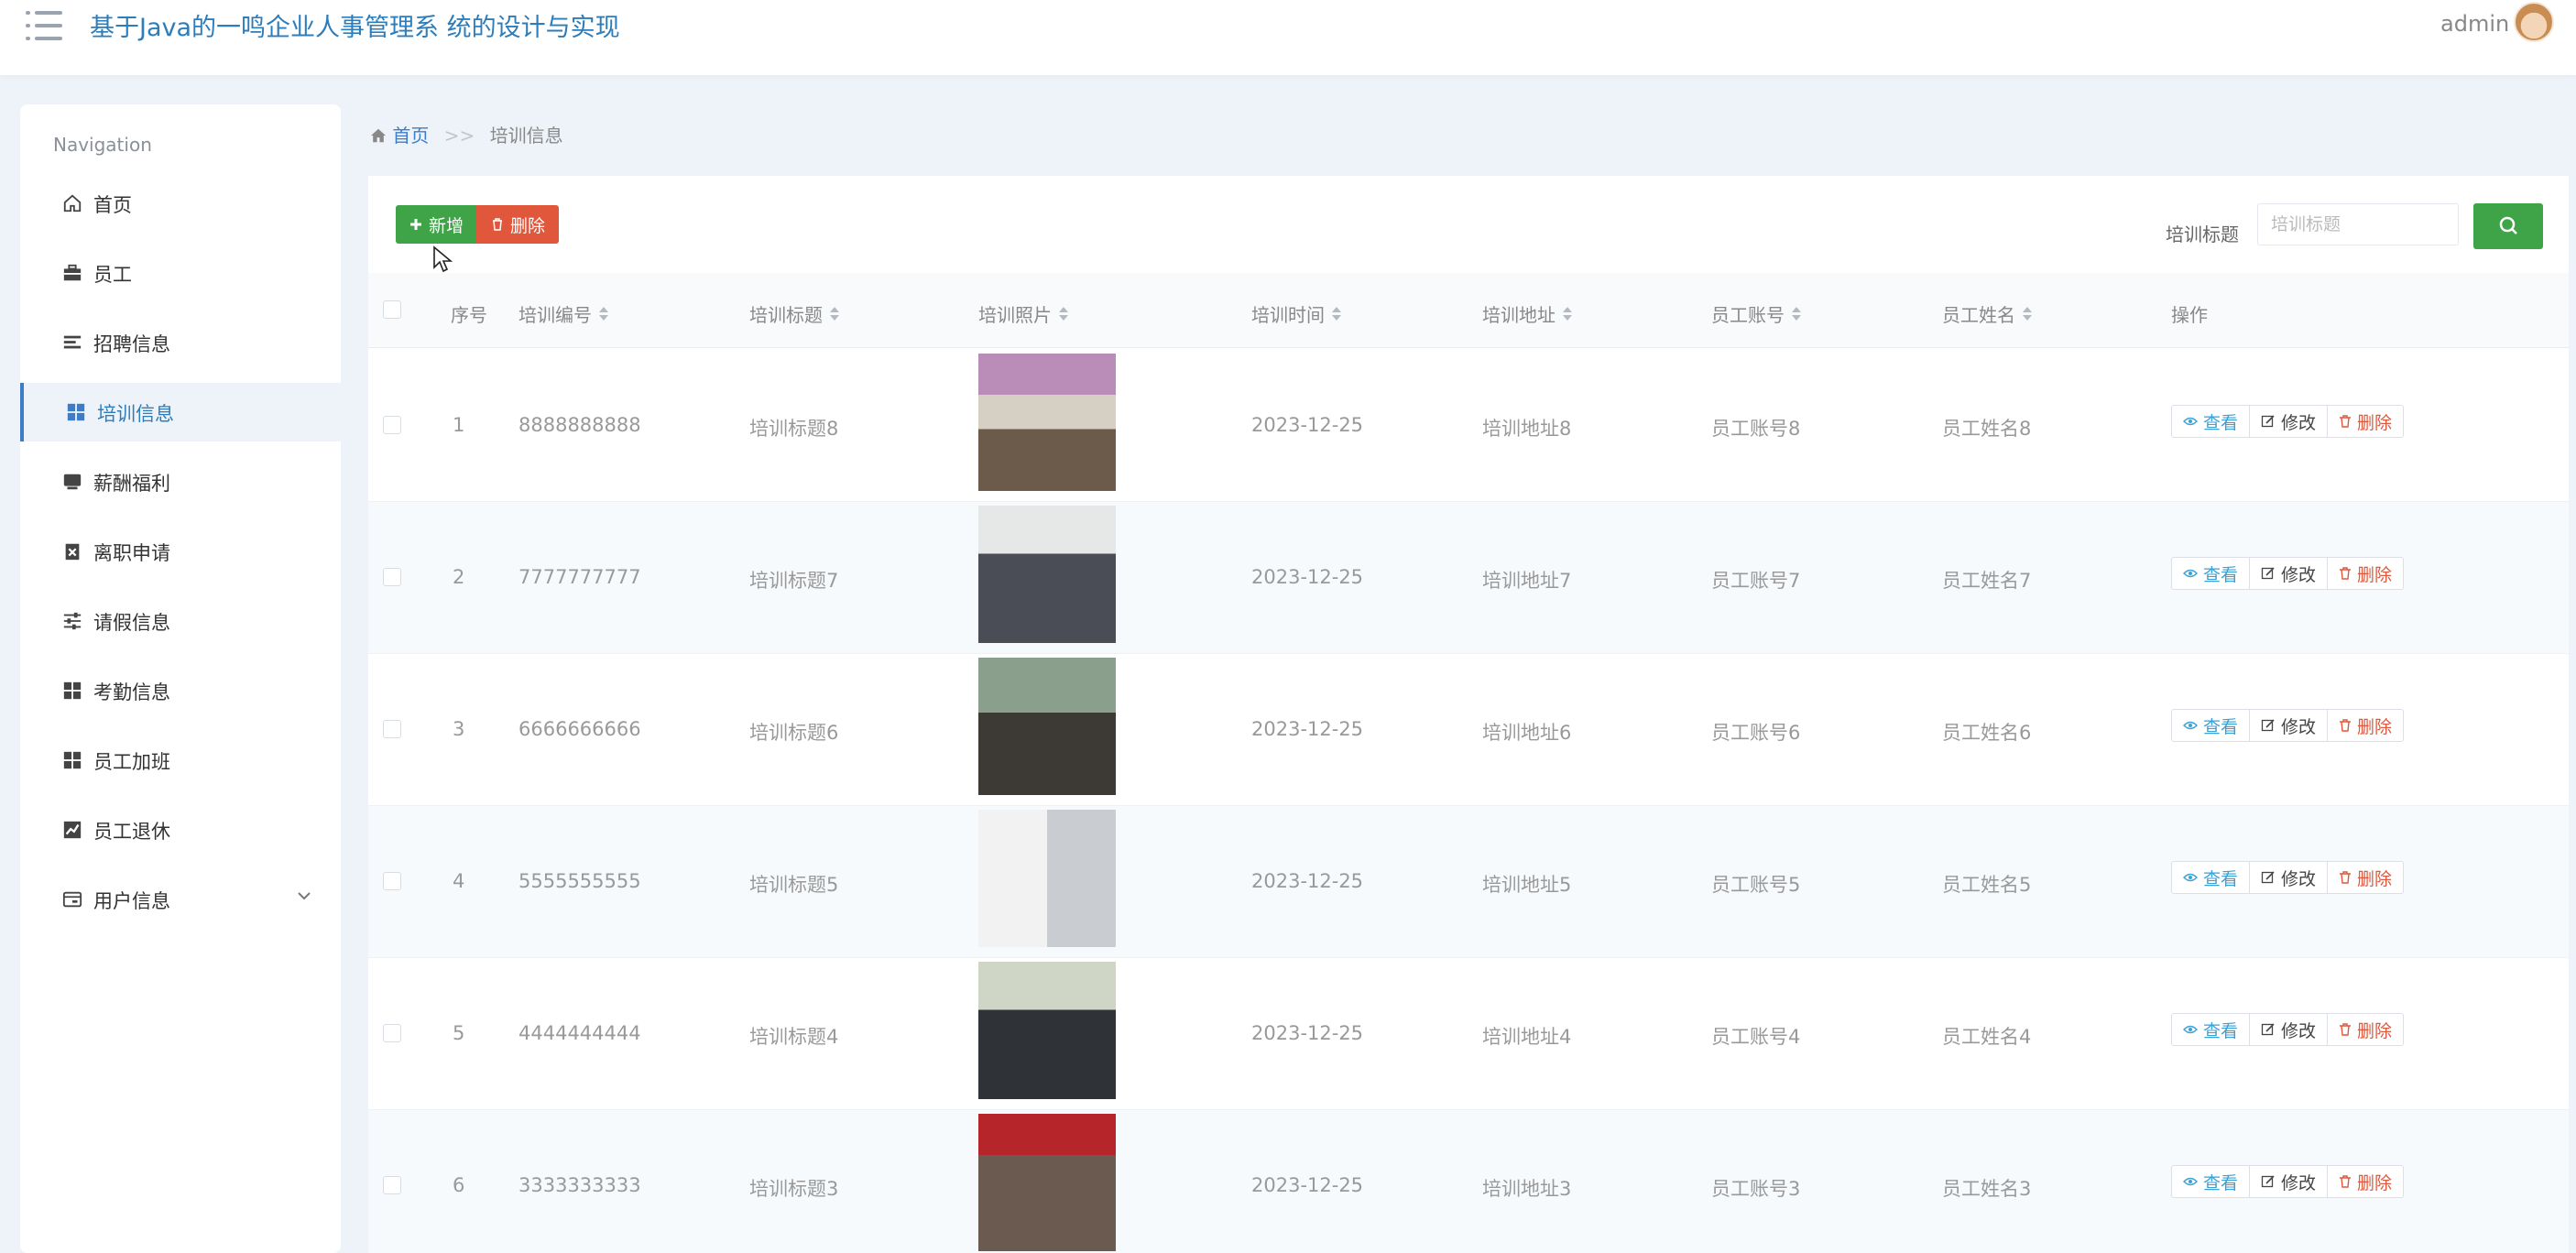 The width and height of the screenshot is (2576, 1253). I want to click on column-name: 员工姓名, so click(1987, 313).